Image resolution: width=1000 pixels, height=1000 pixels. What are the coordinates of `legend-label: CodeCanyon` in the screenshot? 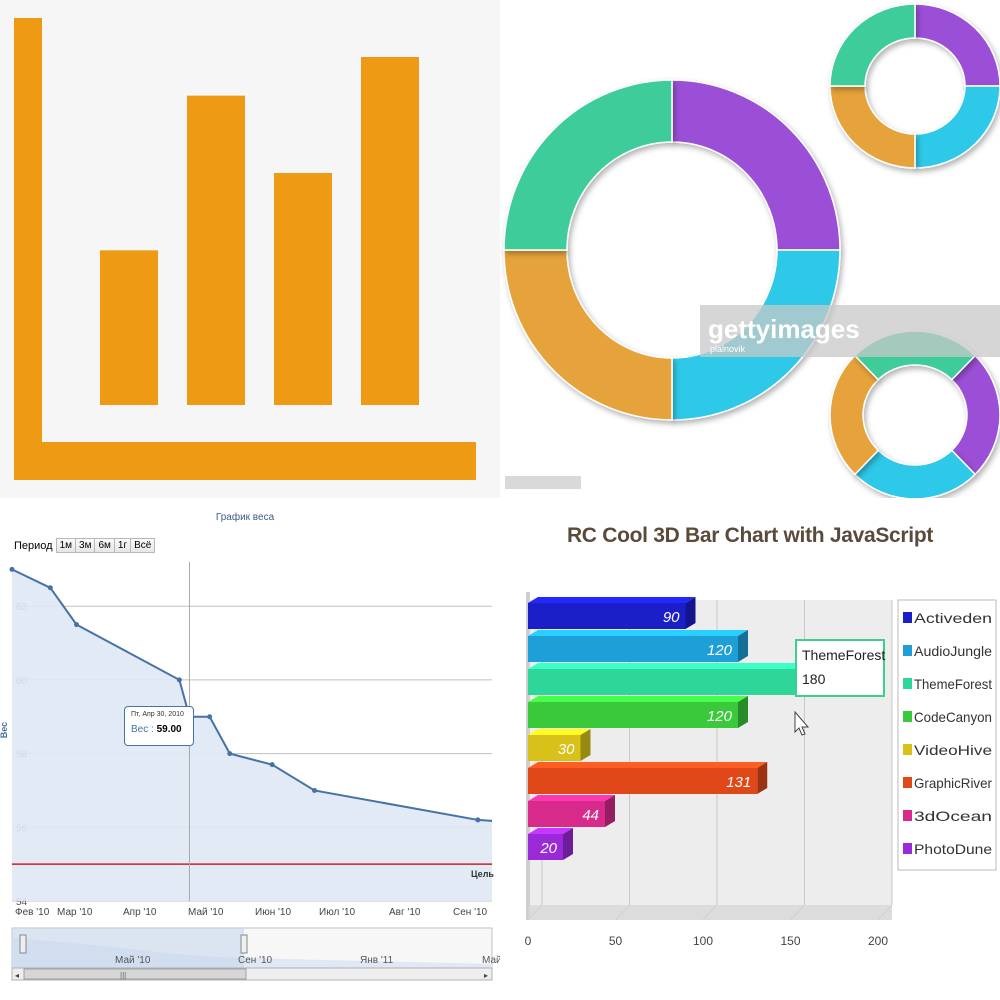 It's located at (953, 717).